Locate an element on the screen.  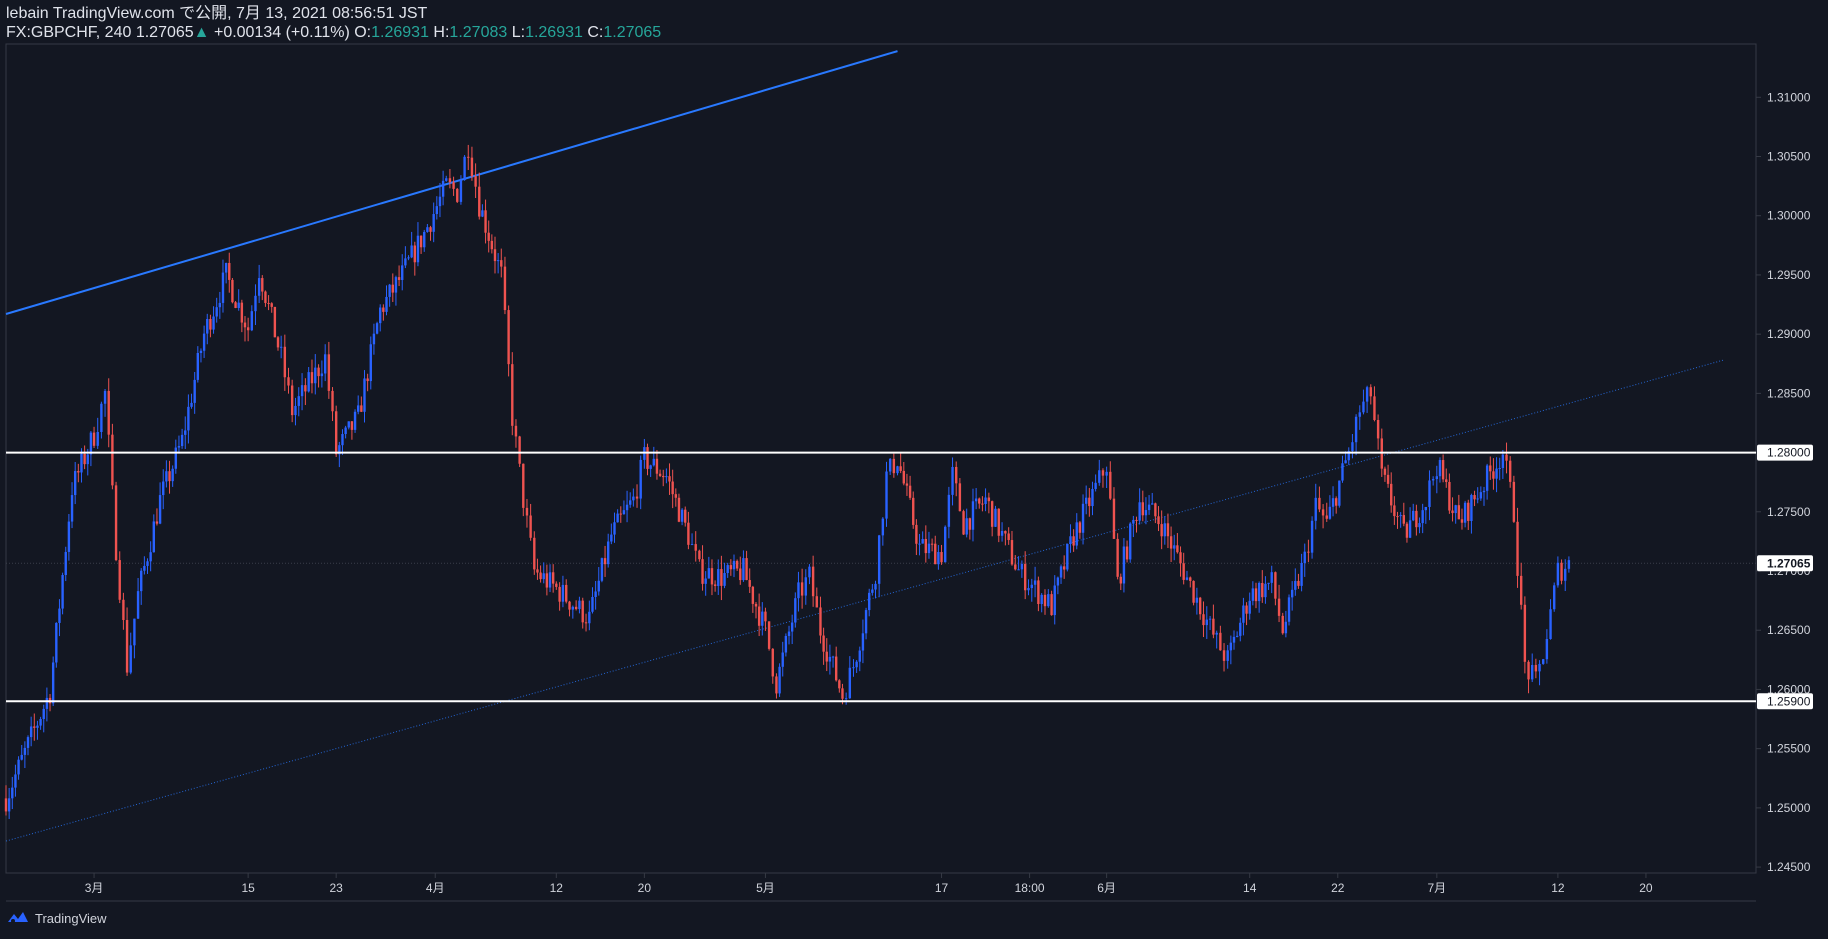
y-tick-label: 1.31000 is located at coordinates (1789, 97).